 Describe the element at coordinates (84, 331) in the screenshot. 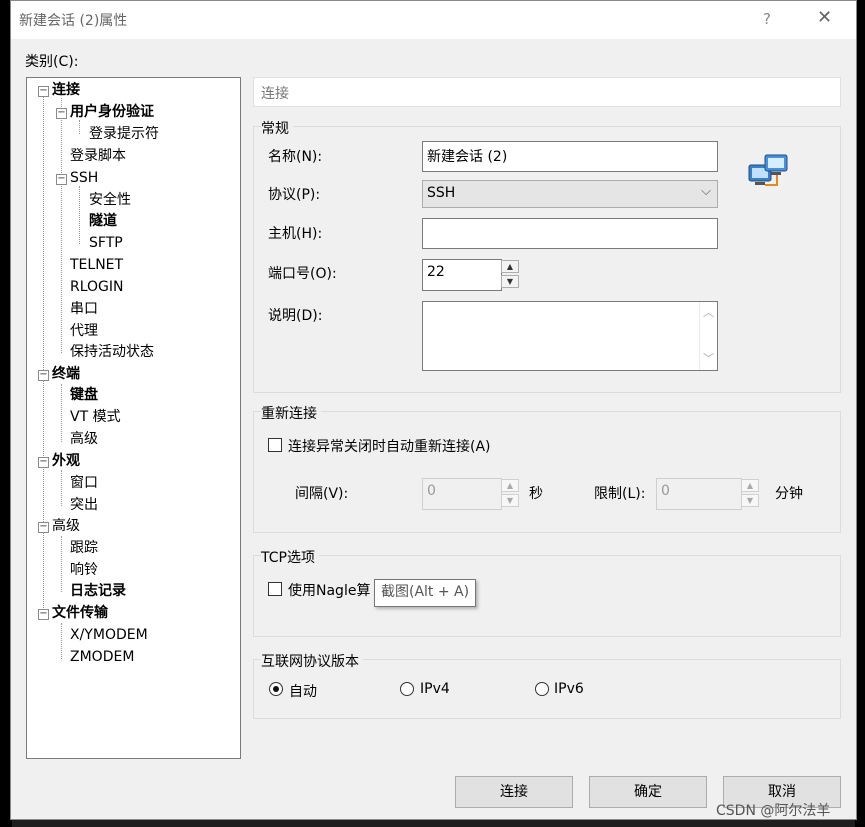

I see `tree-item-proxy: 代理` at that location.